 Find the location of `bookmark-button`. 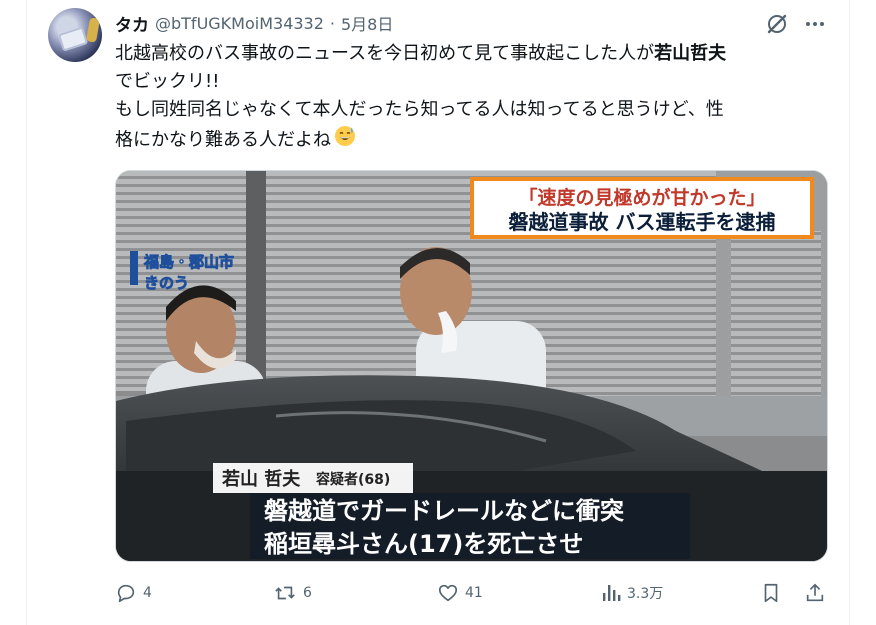

bookmark-button is located at coordinates (771, 593).